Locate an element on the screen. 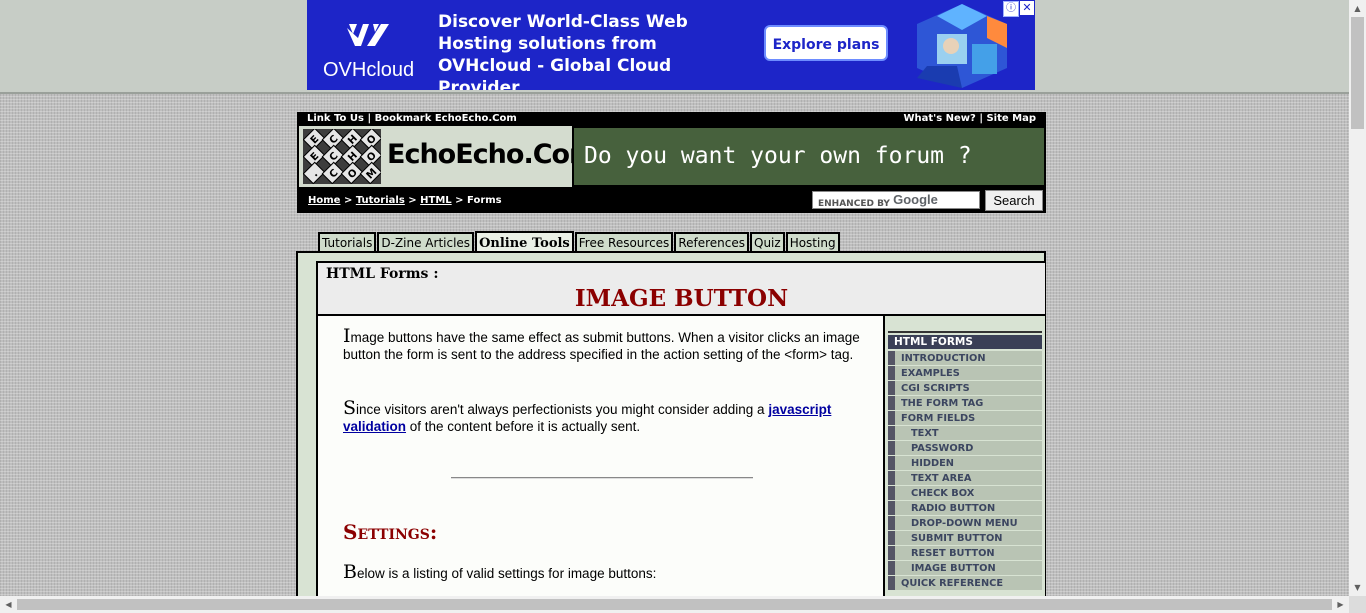  ovh-logo-icon is located at coordinates (368, 38).